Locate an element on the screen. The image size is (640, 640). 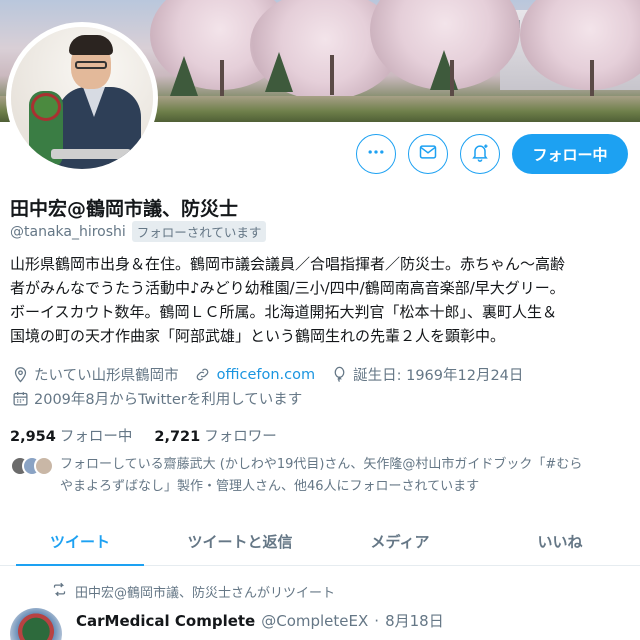
more-button is located at coordinates (376, 154).